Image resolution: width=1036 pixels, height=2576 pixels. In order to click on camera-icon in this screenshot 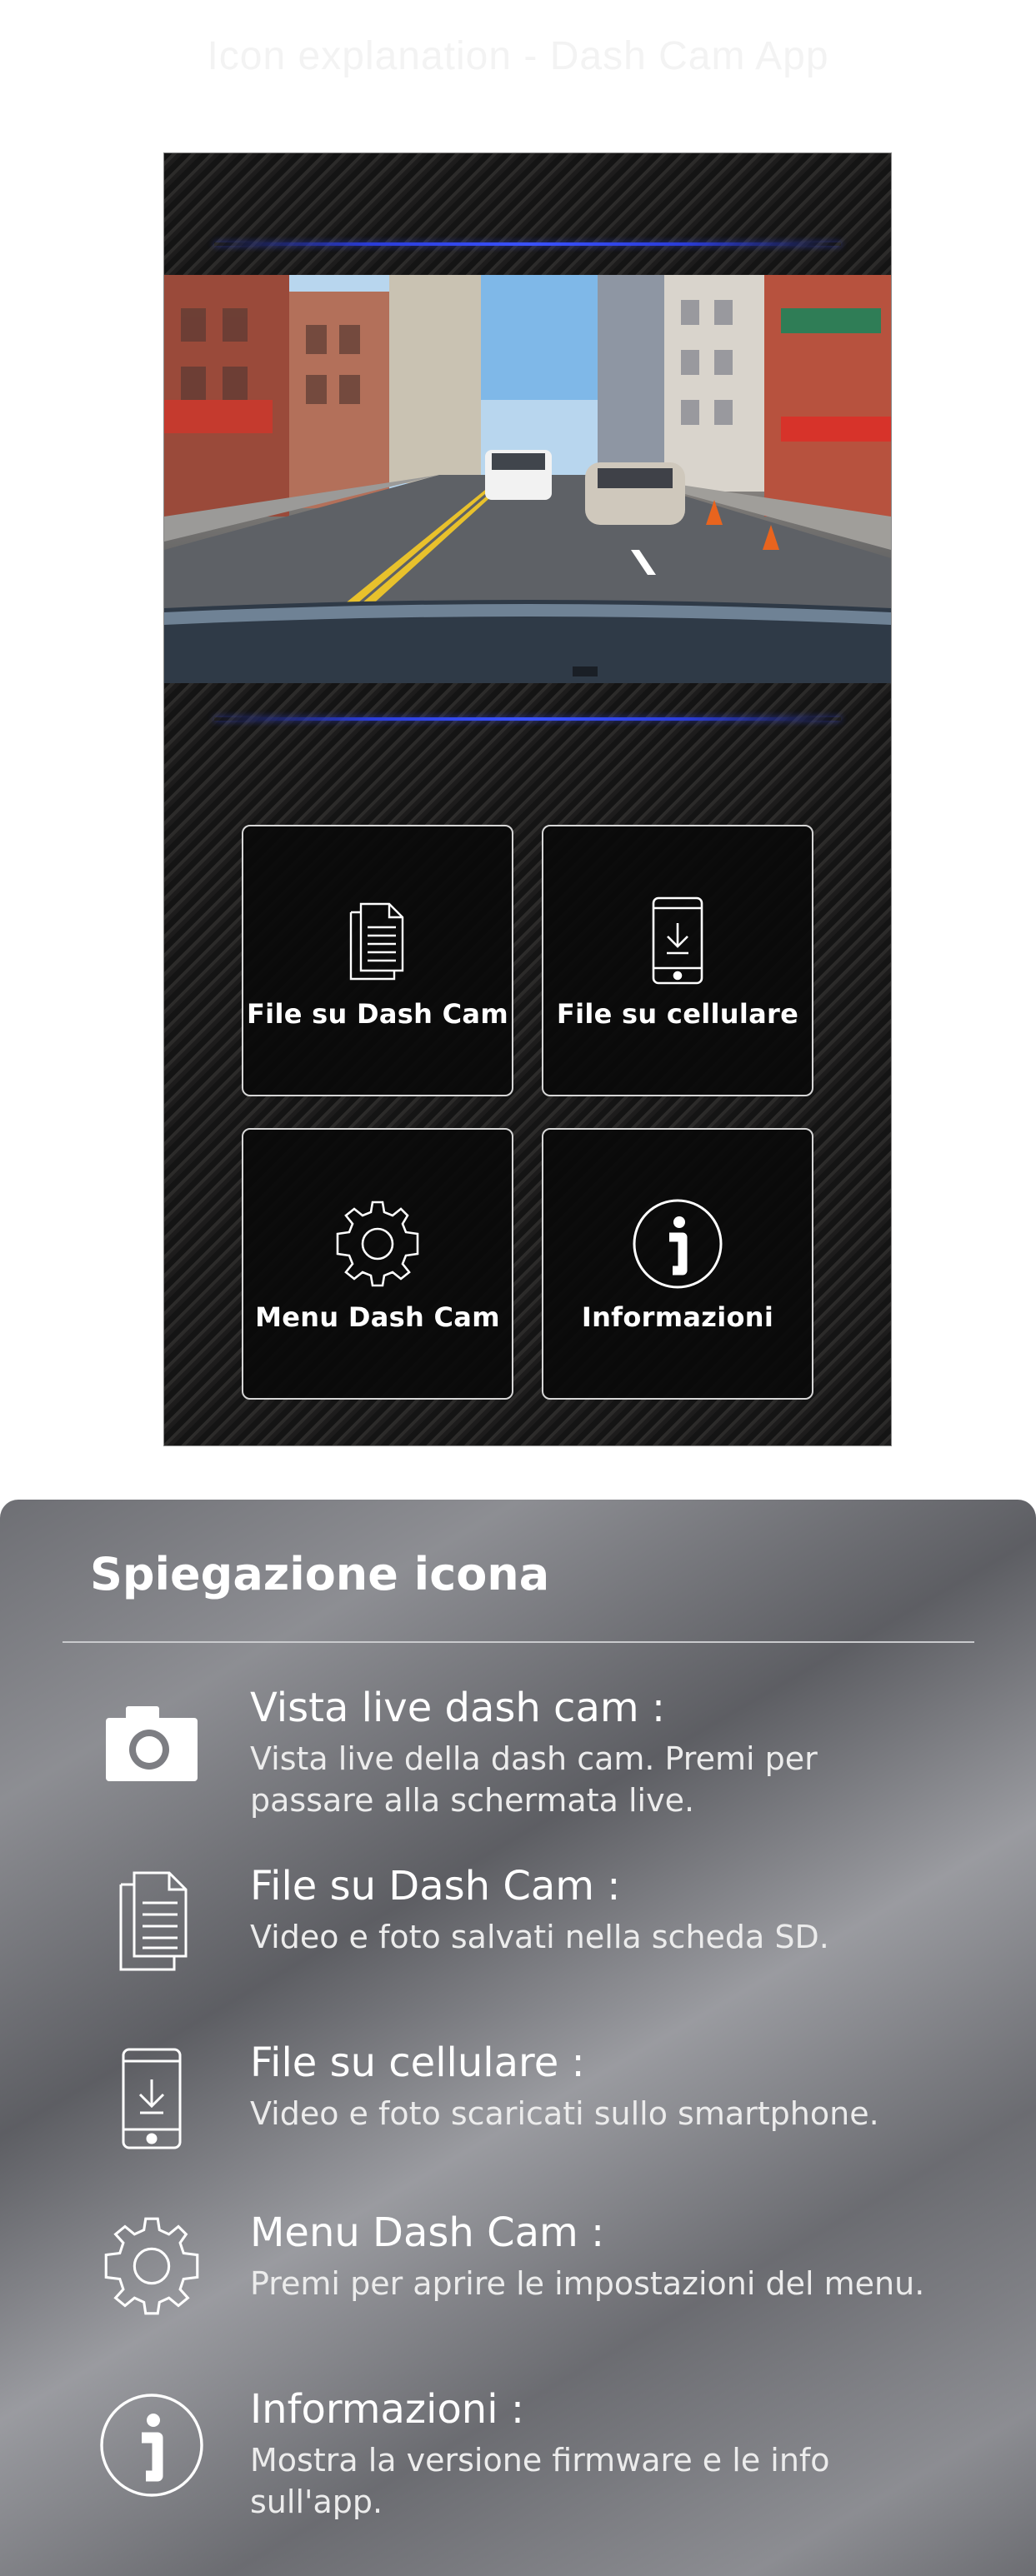, I will do `click(151, 1744)`.